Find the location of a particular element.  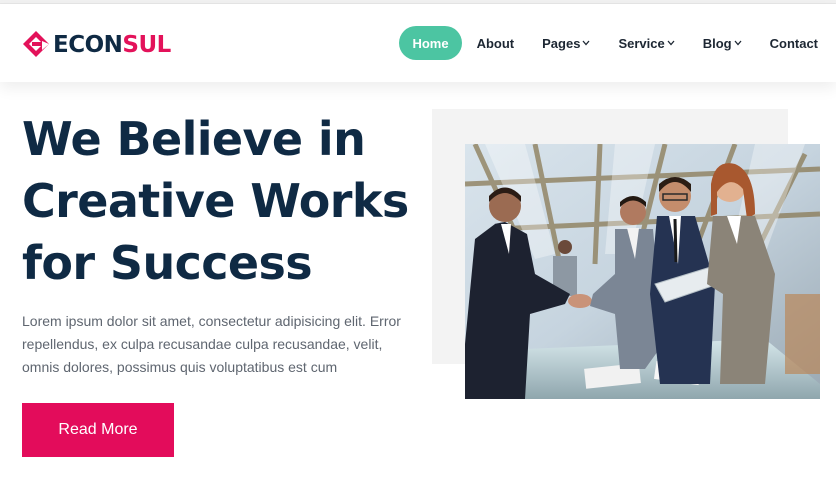

nav-item-service: Service is located at coordinates (646, 43).